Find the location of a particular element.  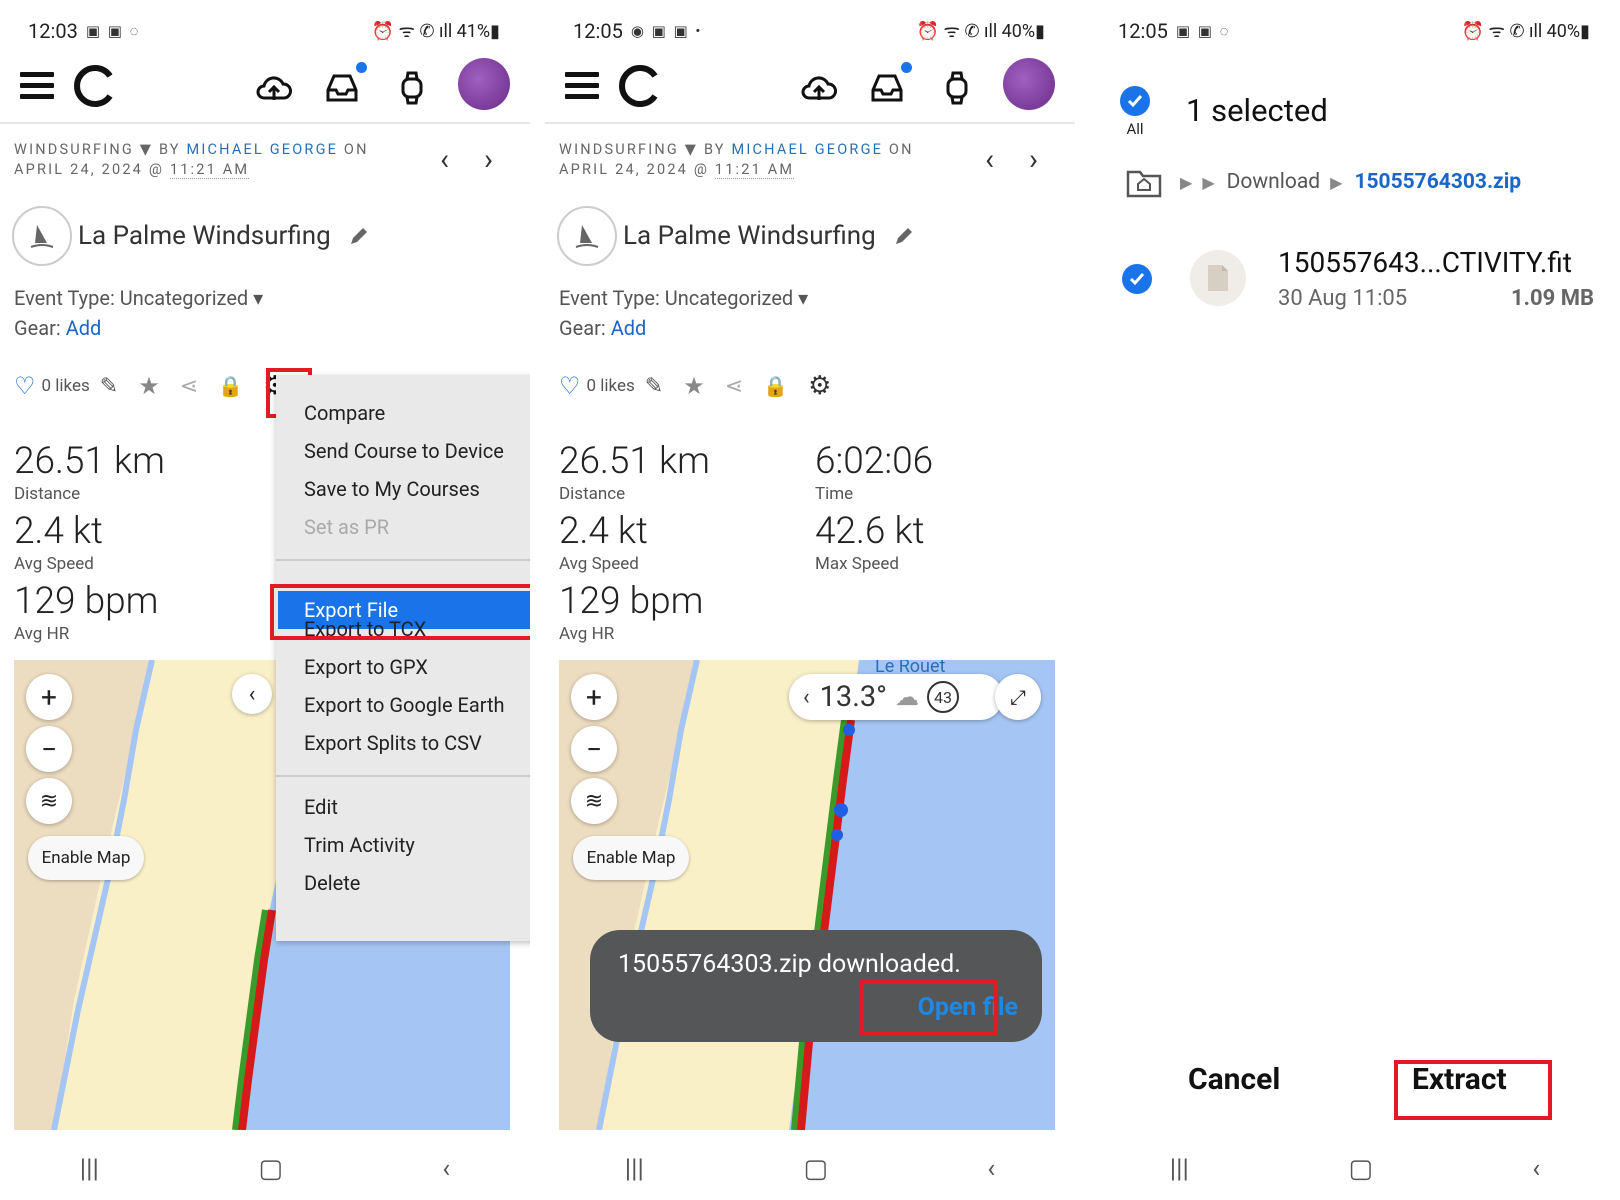

select-all: All is located at coordinates (1135, 112).